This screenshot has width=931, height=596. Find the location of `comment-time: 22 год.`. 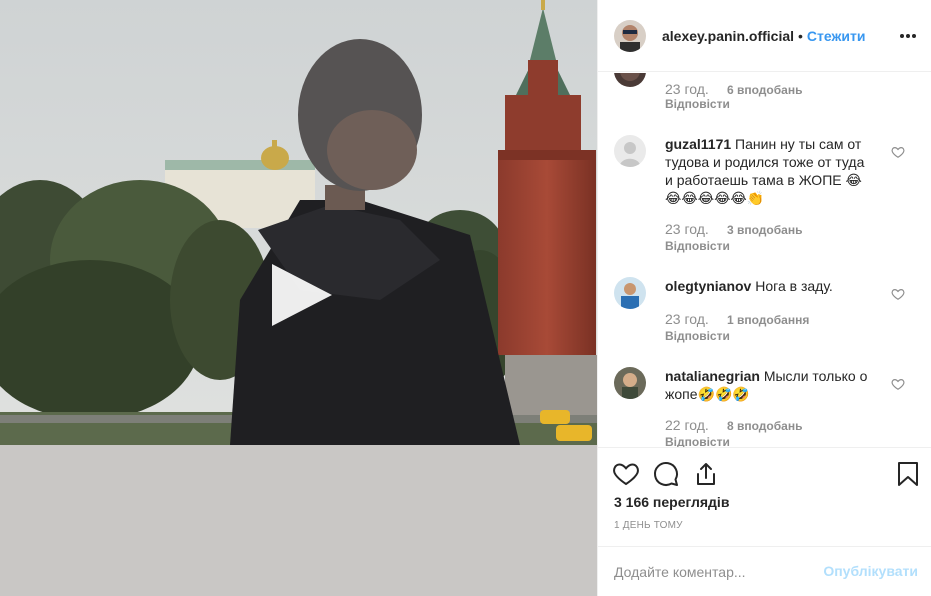

comment-time: 22 год. is located at coordinates (696, 426).